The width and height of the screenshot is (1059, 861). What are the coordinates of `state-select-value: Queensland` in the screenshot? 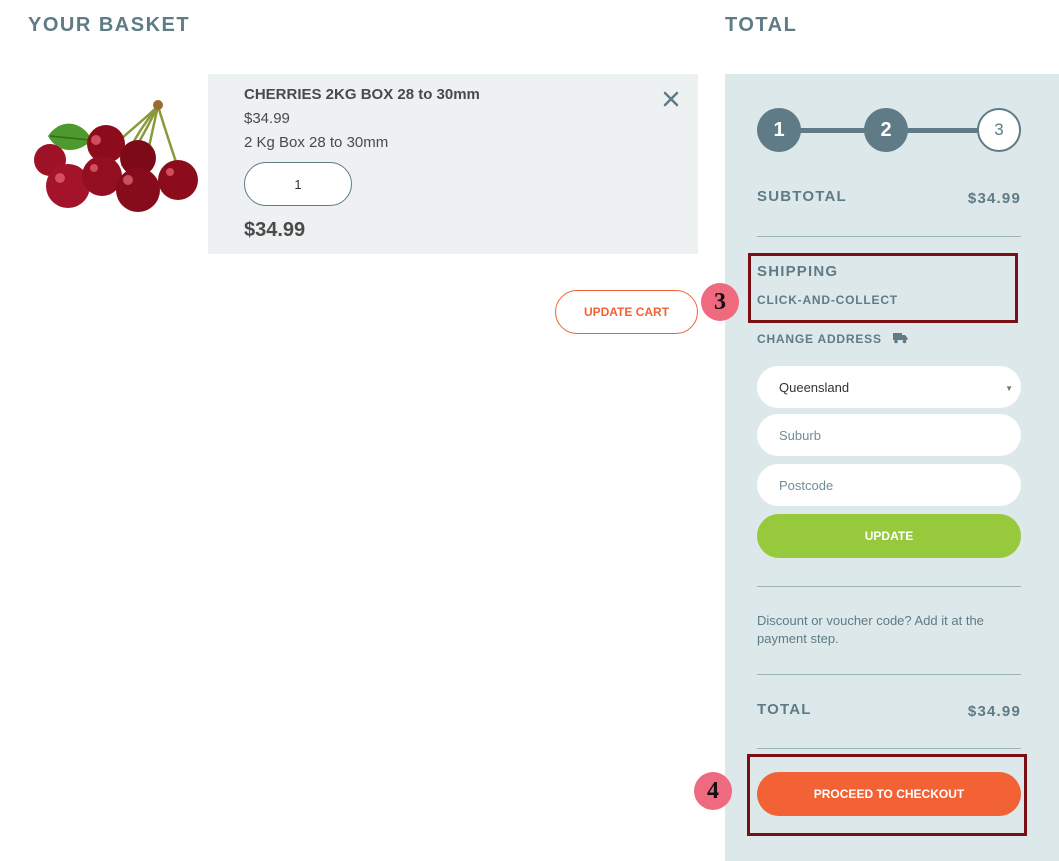 It's located at (814, 387).